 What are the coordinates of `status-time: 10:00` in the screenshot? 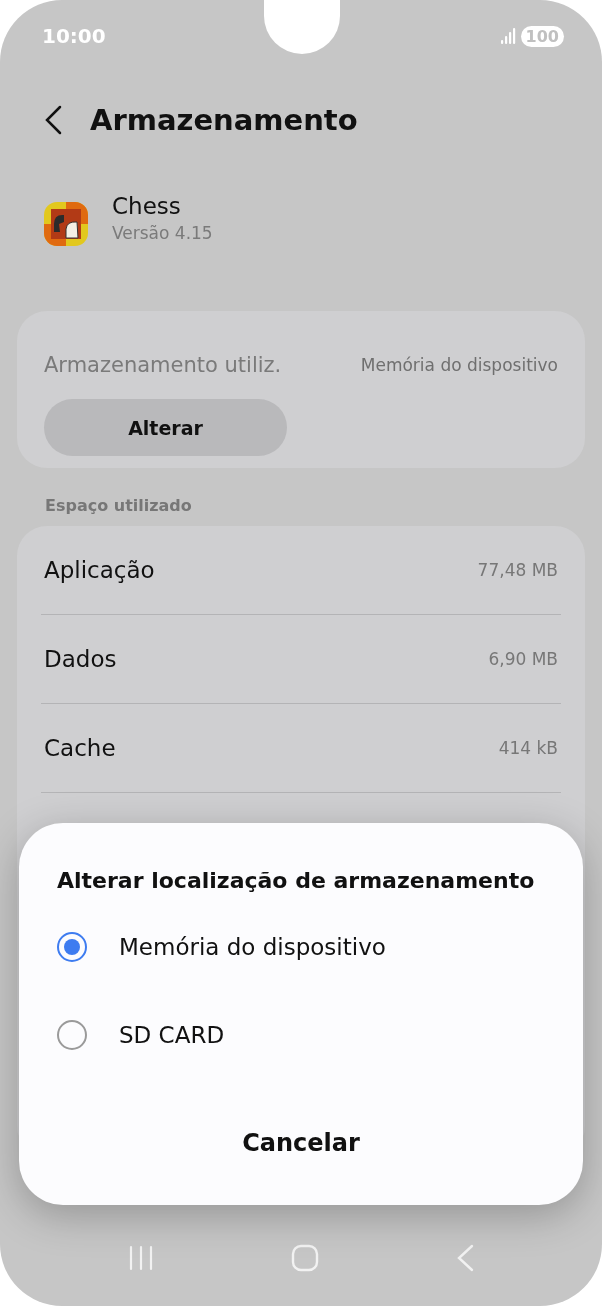 It's located at (74, 36).